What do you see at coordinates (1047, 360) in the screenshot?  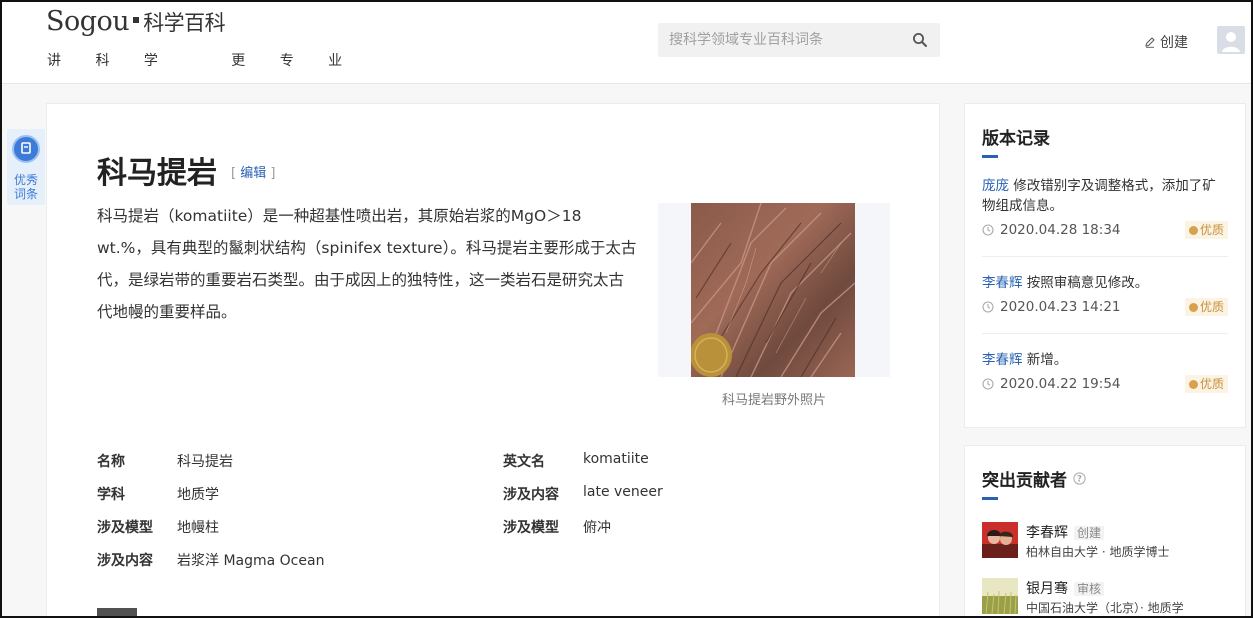 I see `record-action: 新增。` at bounding box center [1047, 360].